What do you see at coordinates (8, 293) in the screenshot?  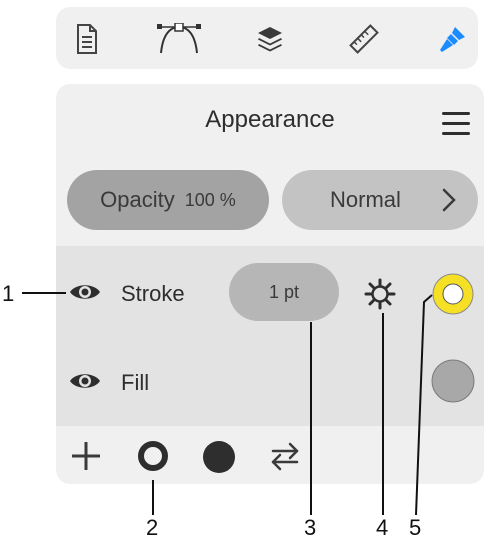 I see `callout-1: 1` at bounding box center [8, 293].